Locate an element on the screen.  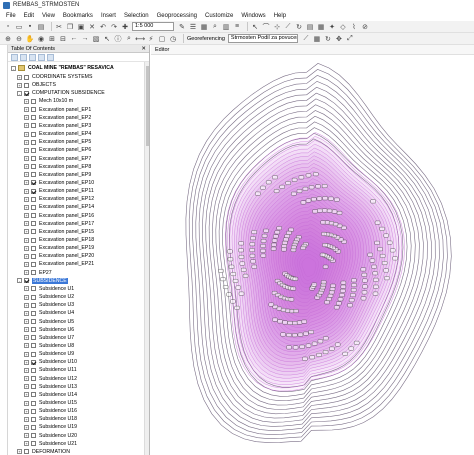
layer-row: + Excavation panel_EP14 is located at coordinates (59, 207).